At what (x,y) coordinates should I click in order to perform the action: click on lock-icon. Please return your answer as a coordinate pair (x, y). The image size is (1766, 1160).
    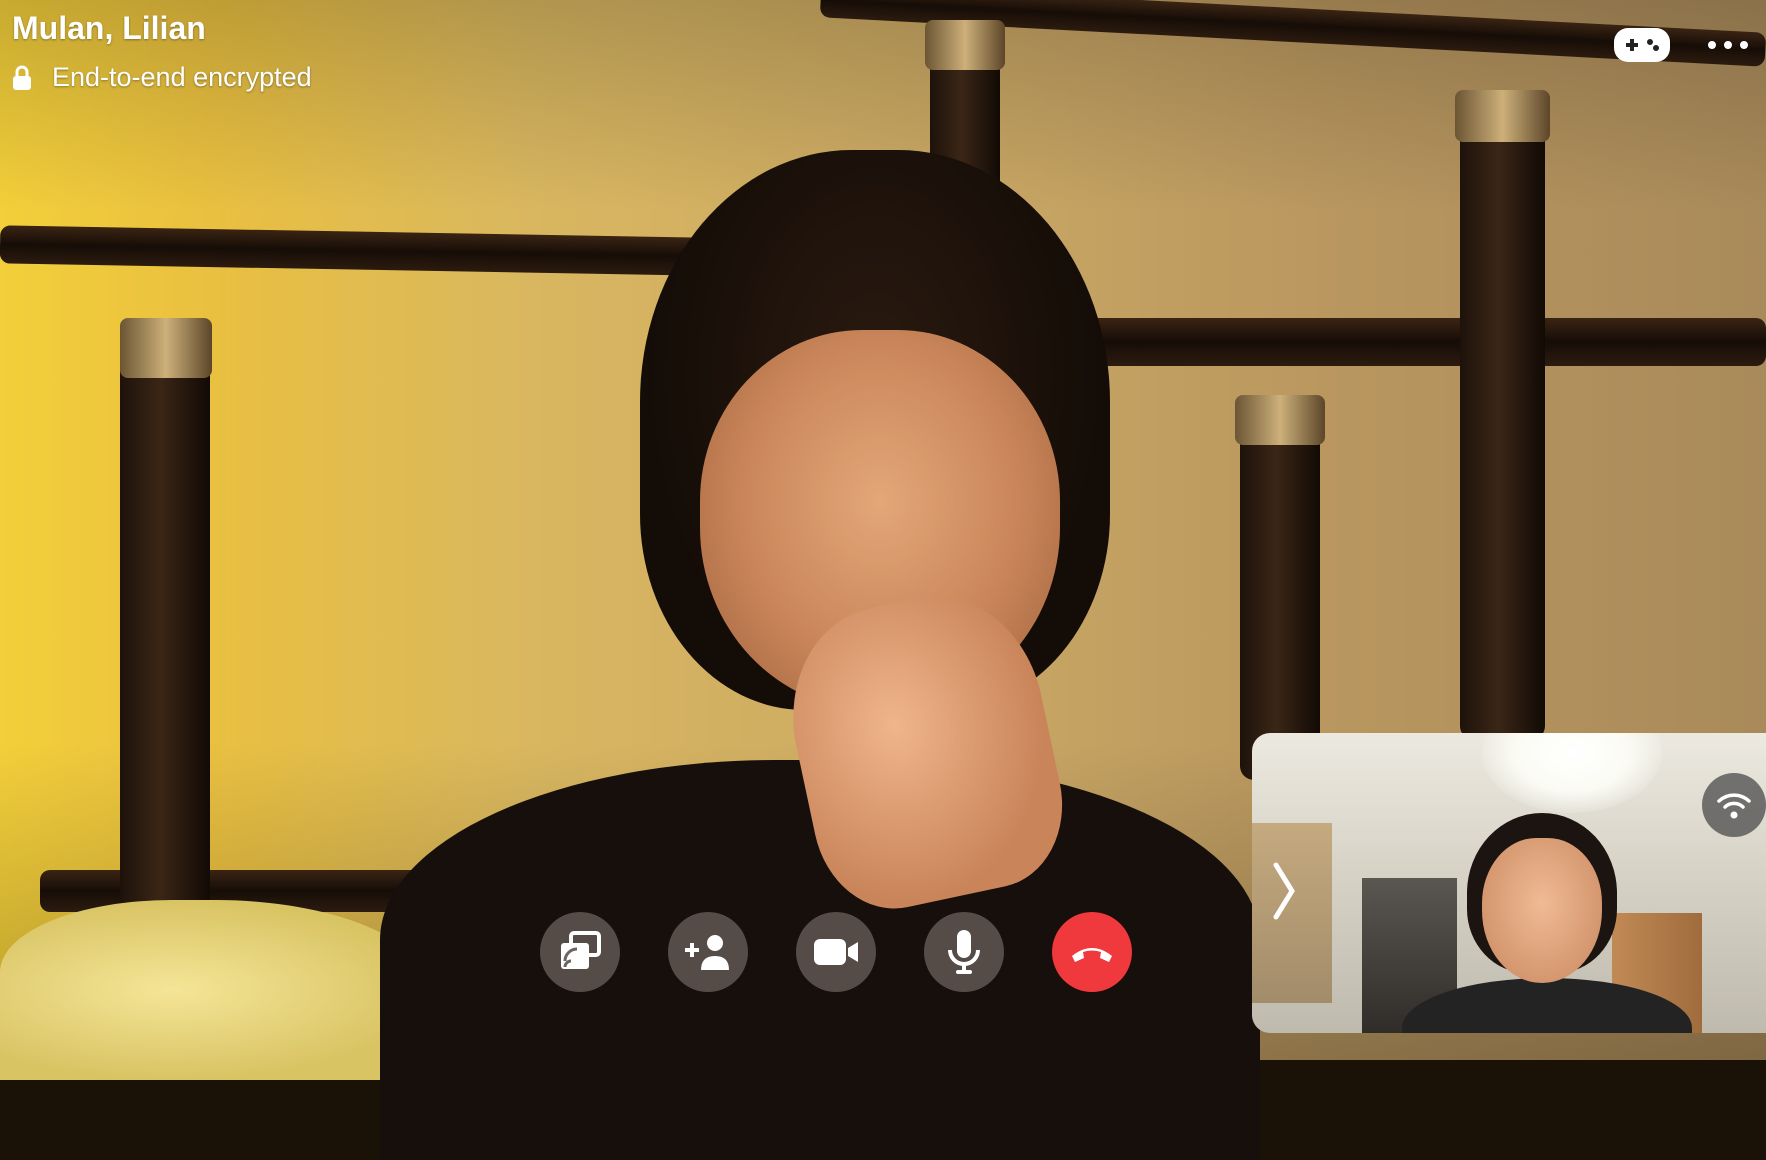
    Looking at the image, I should click on (22, 77).